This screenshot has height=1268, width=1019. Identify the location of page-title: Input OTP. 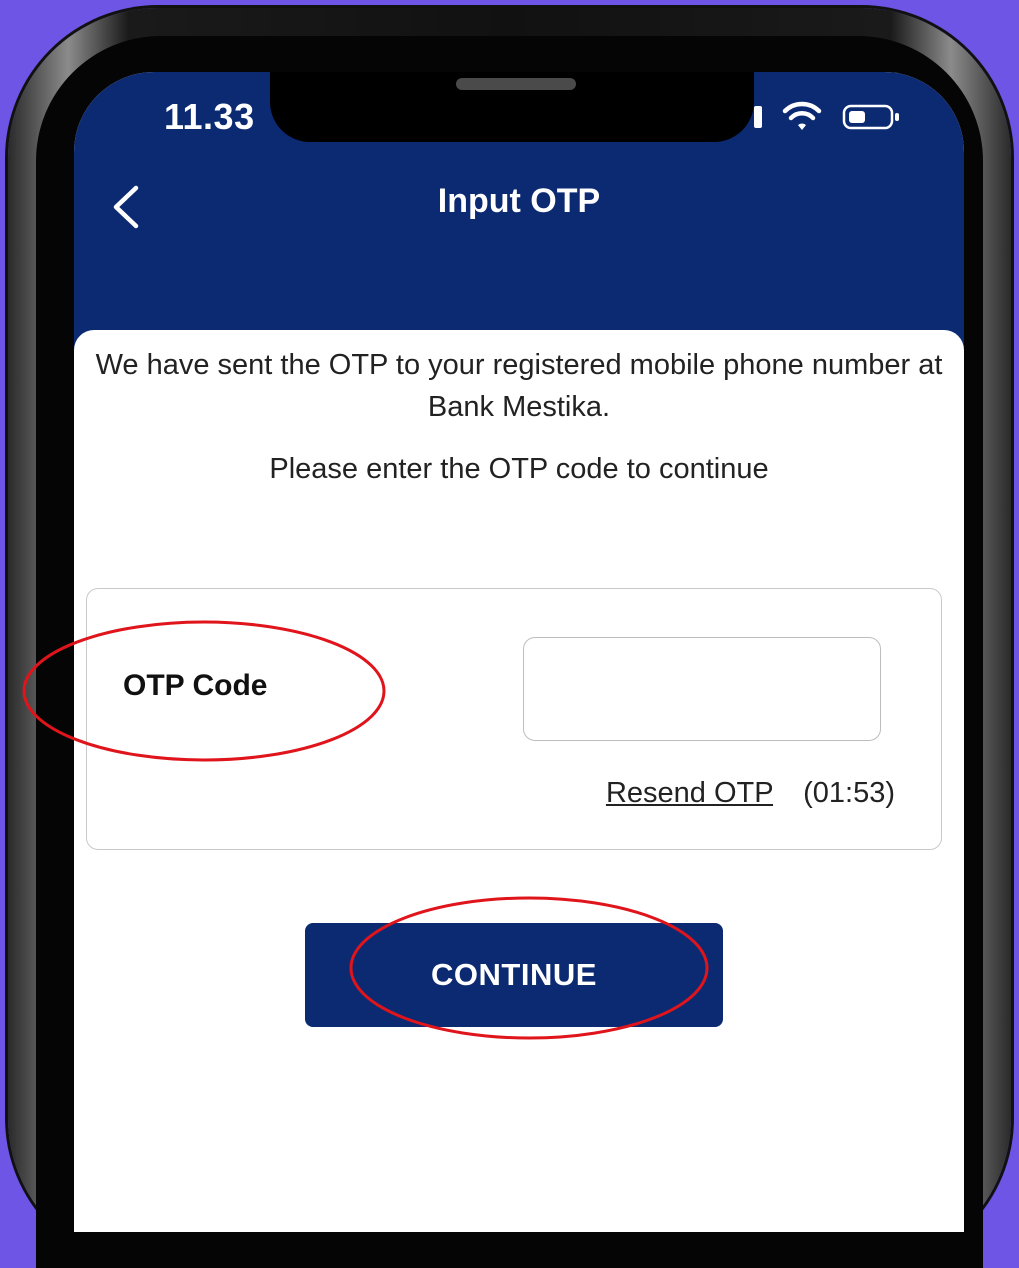
(519, 201).